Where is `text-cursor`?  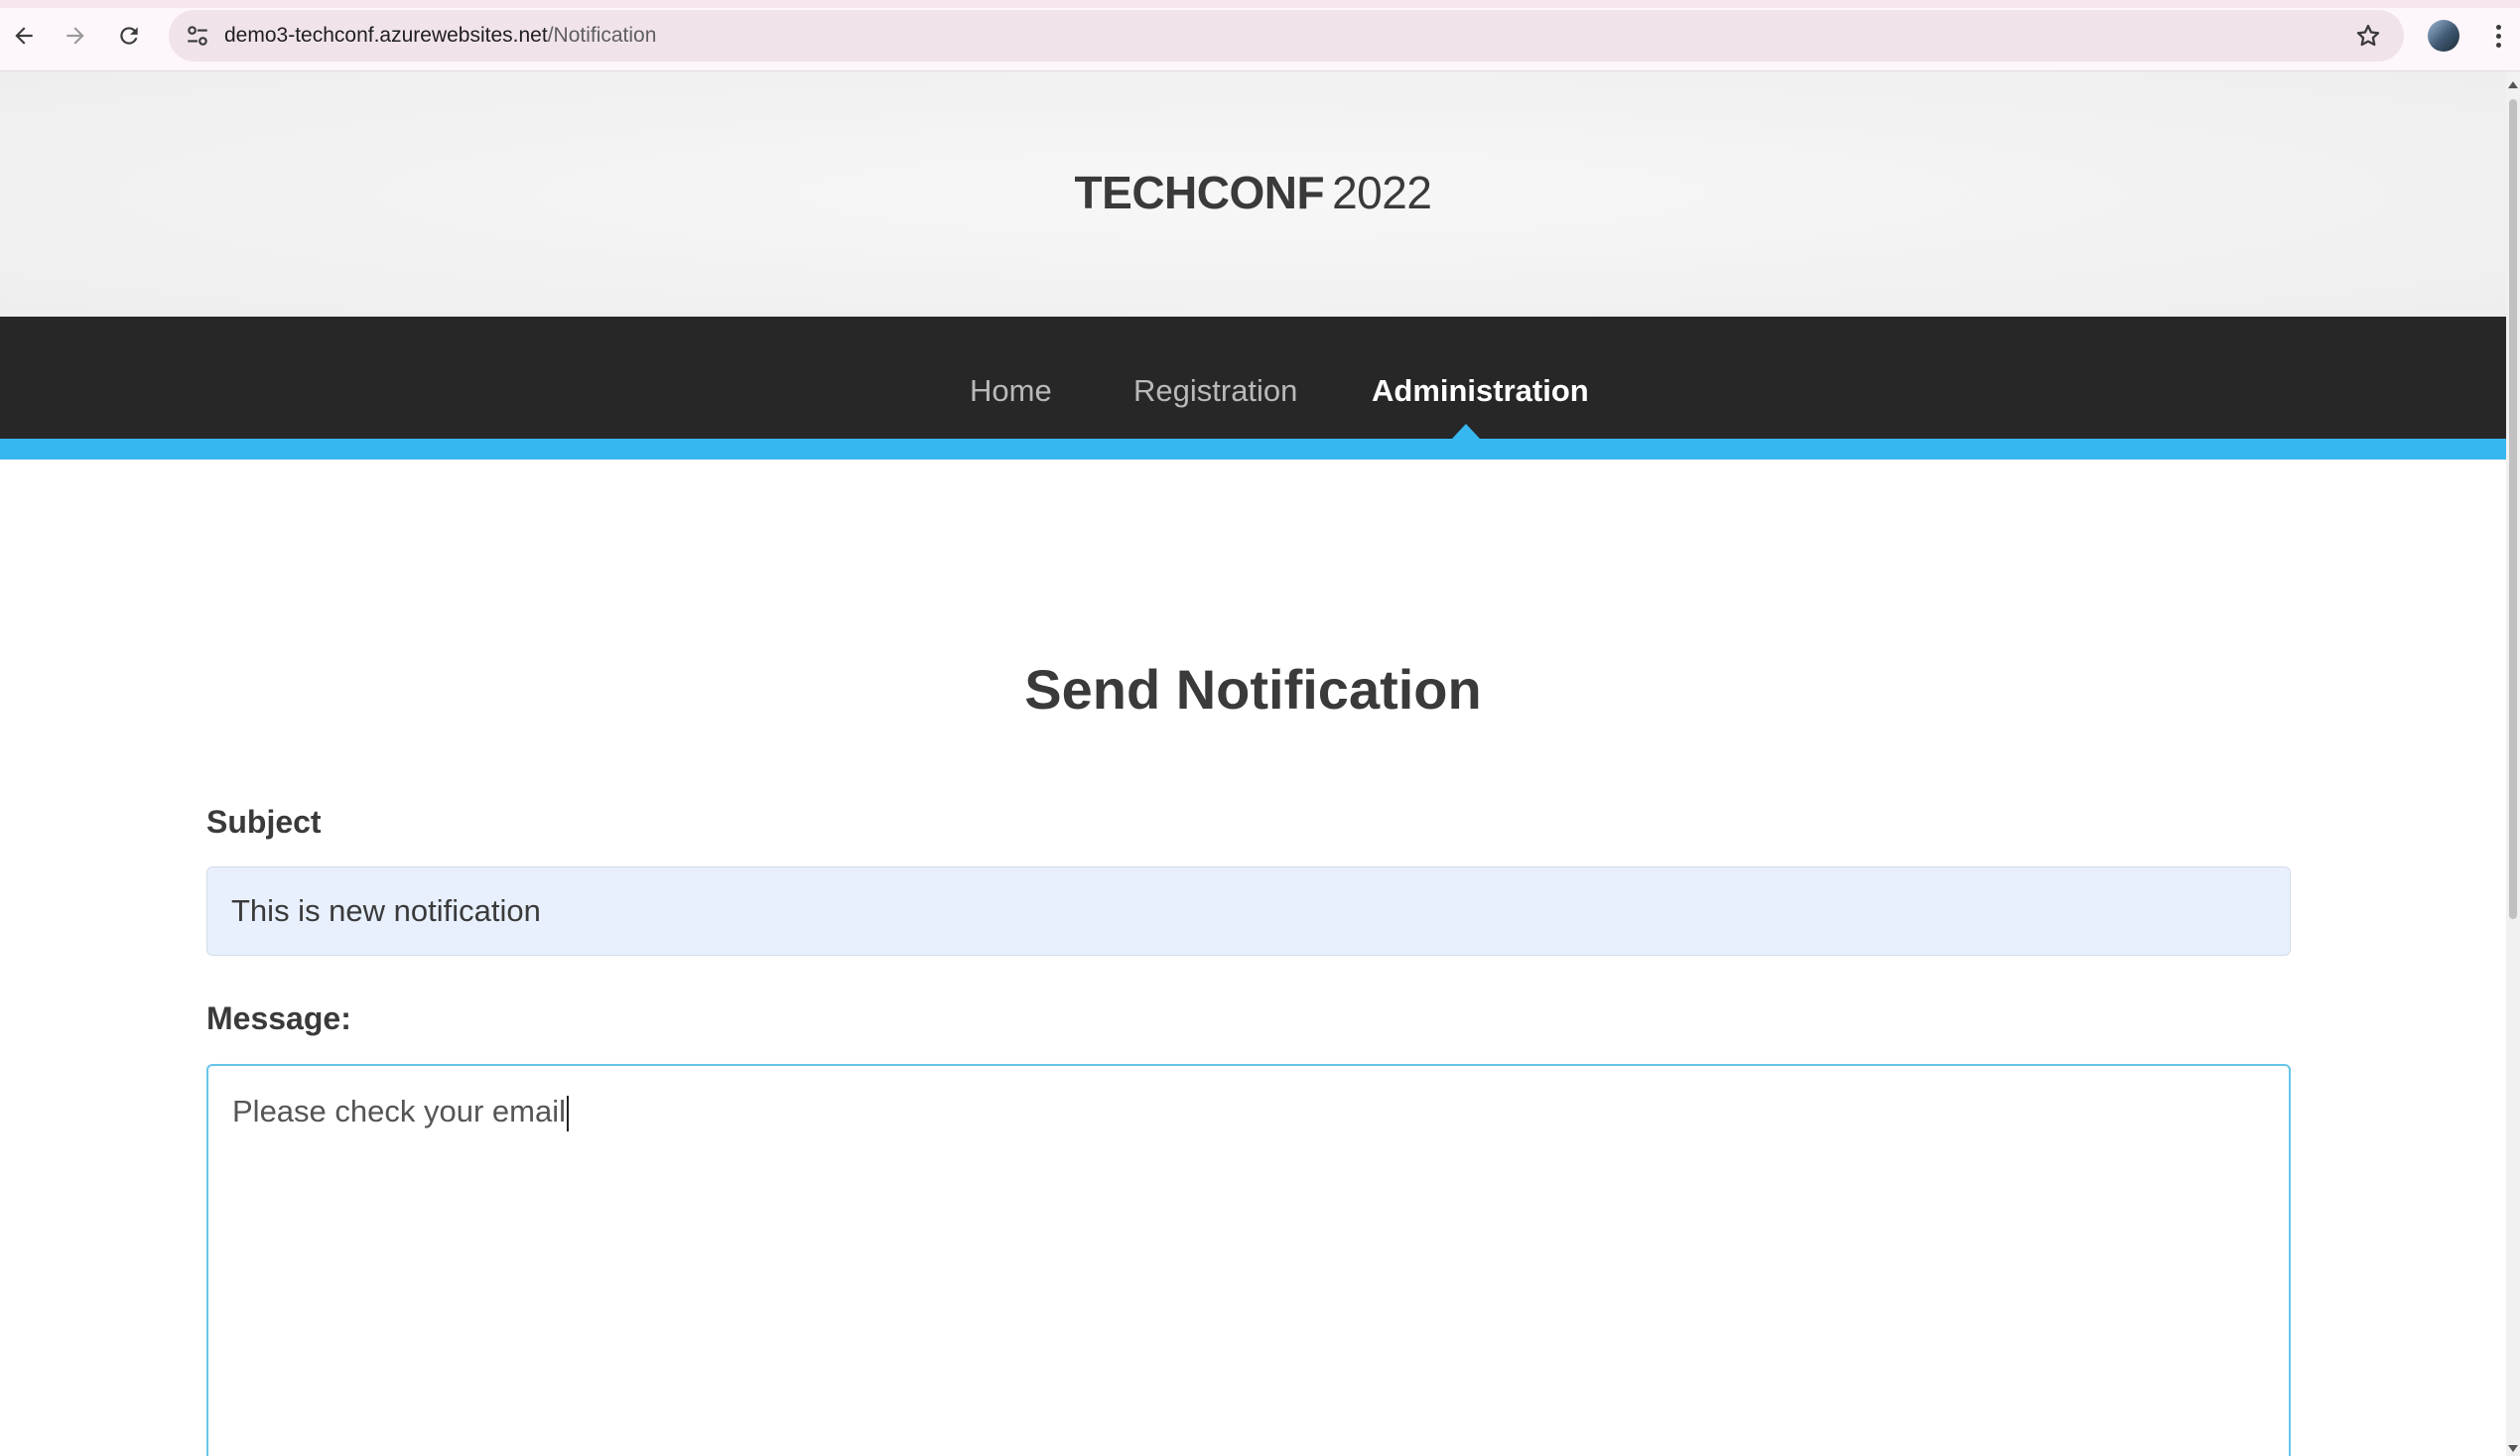
text-cursor is located at coordinates (568, 1113).